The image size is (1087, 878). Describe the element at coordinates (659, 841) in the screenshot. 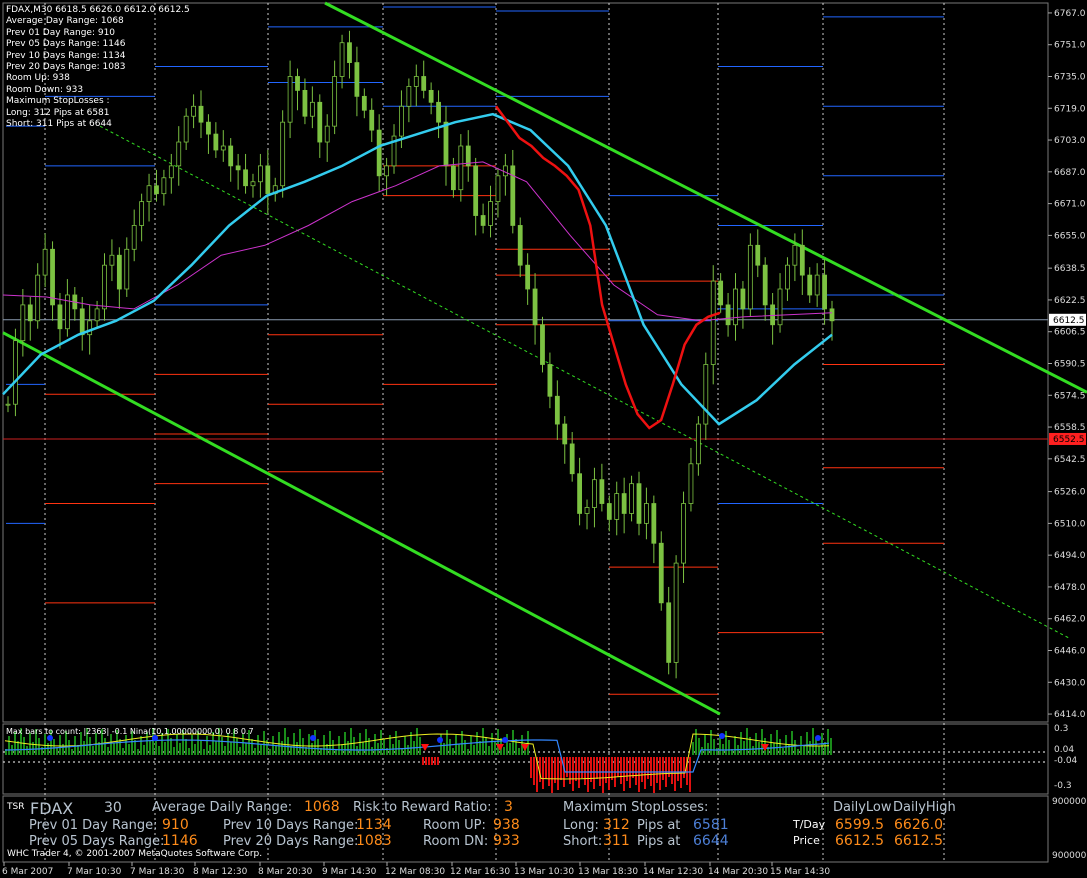

I see `short-pips-at: Pips at` at that location.